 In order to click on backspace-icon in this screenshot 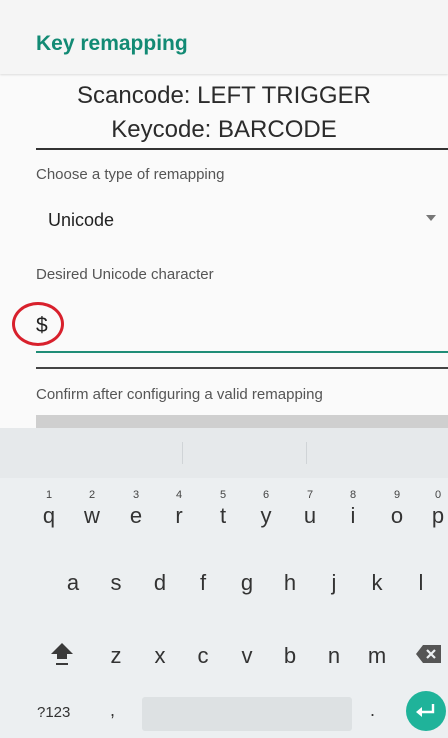, I will do `click(428, 654)`.